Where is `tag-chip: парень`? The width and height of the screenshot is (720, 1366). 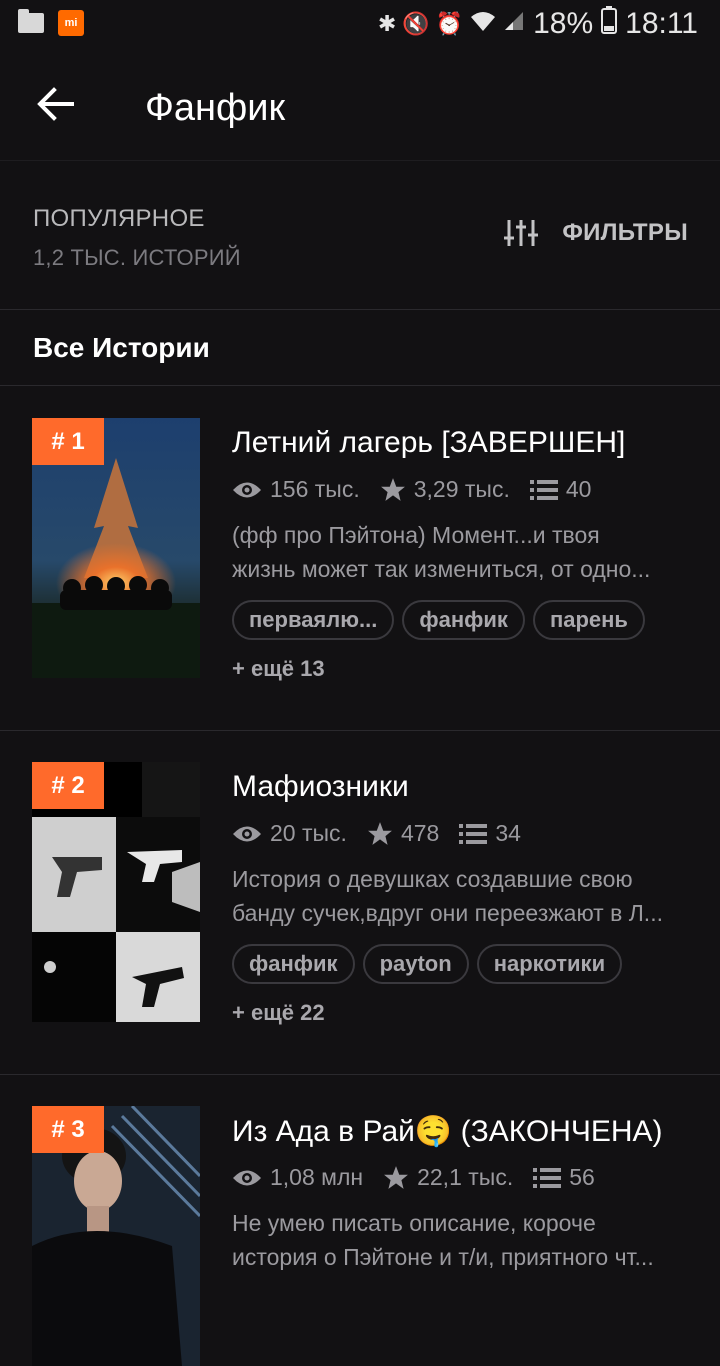
tag-chip: парень is located at coordinates (588, 620).